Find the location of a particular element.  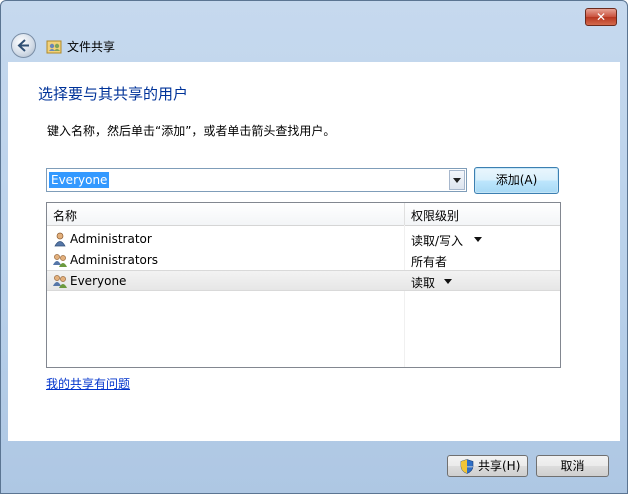

help-link: 我的共享有问题 is located at coordinates (88, 383).